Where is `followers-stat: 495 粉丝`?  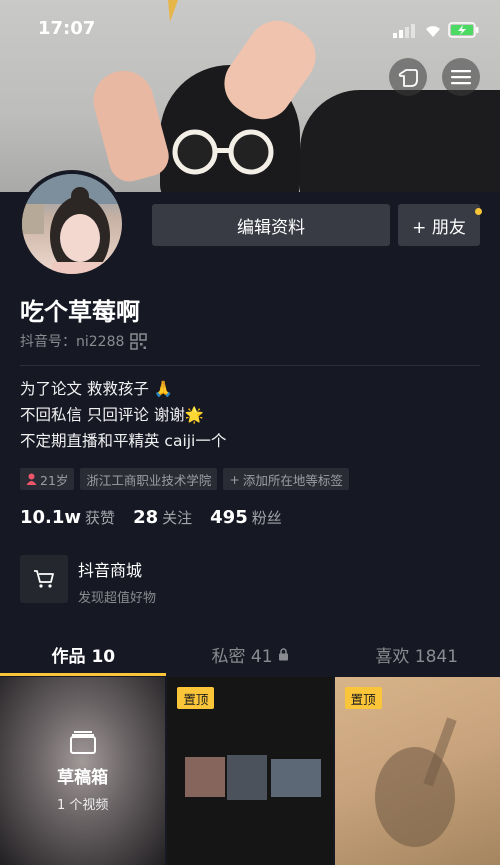 followers-stat: 495 粉丝 is located at coordinates (246, 517).